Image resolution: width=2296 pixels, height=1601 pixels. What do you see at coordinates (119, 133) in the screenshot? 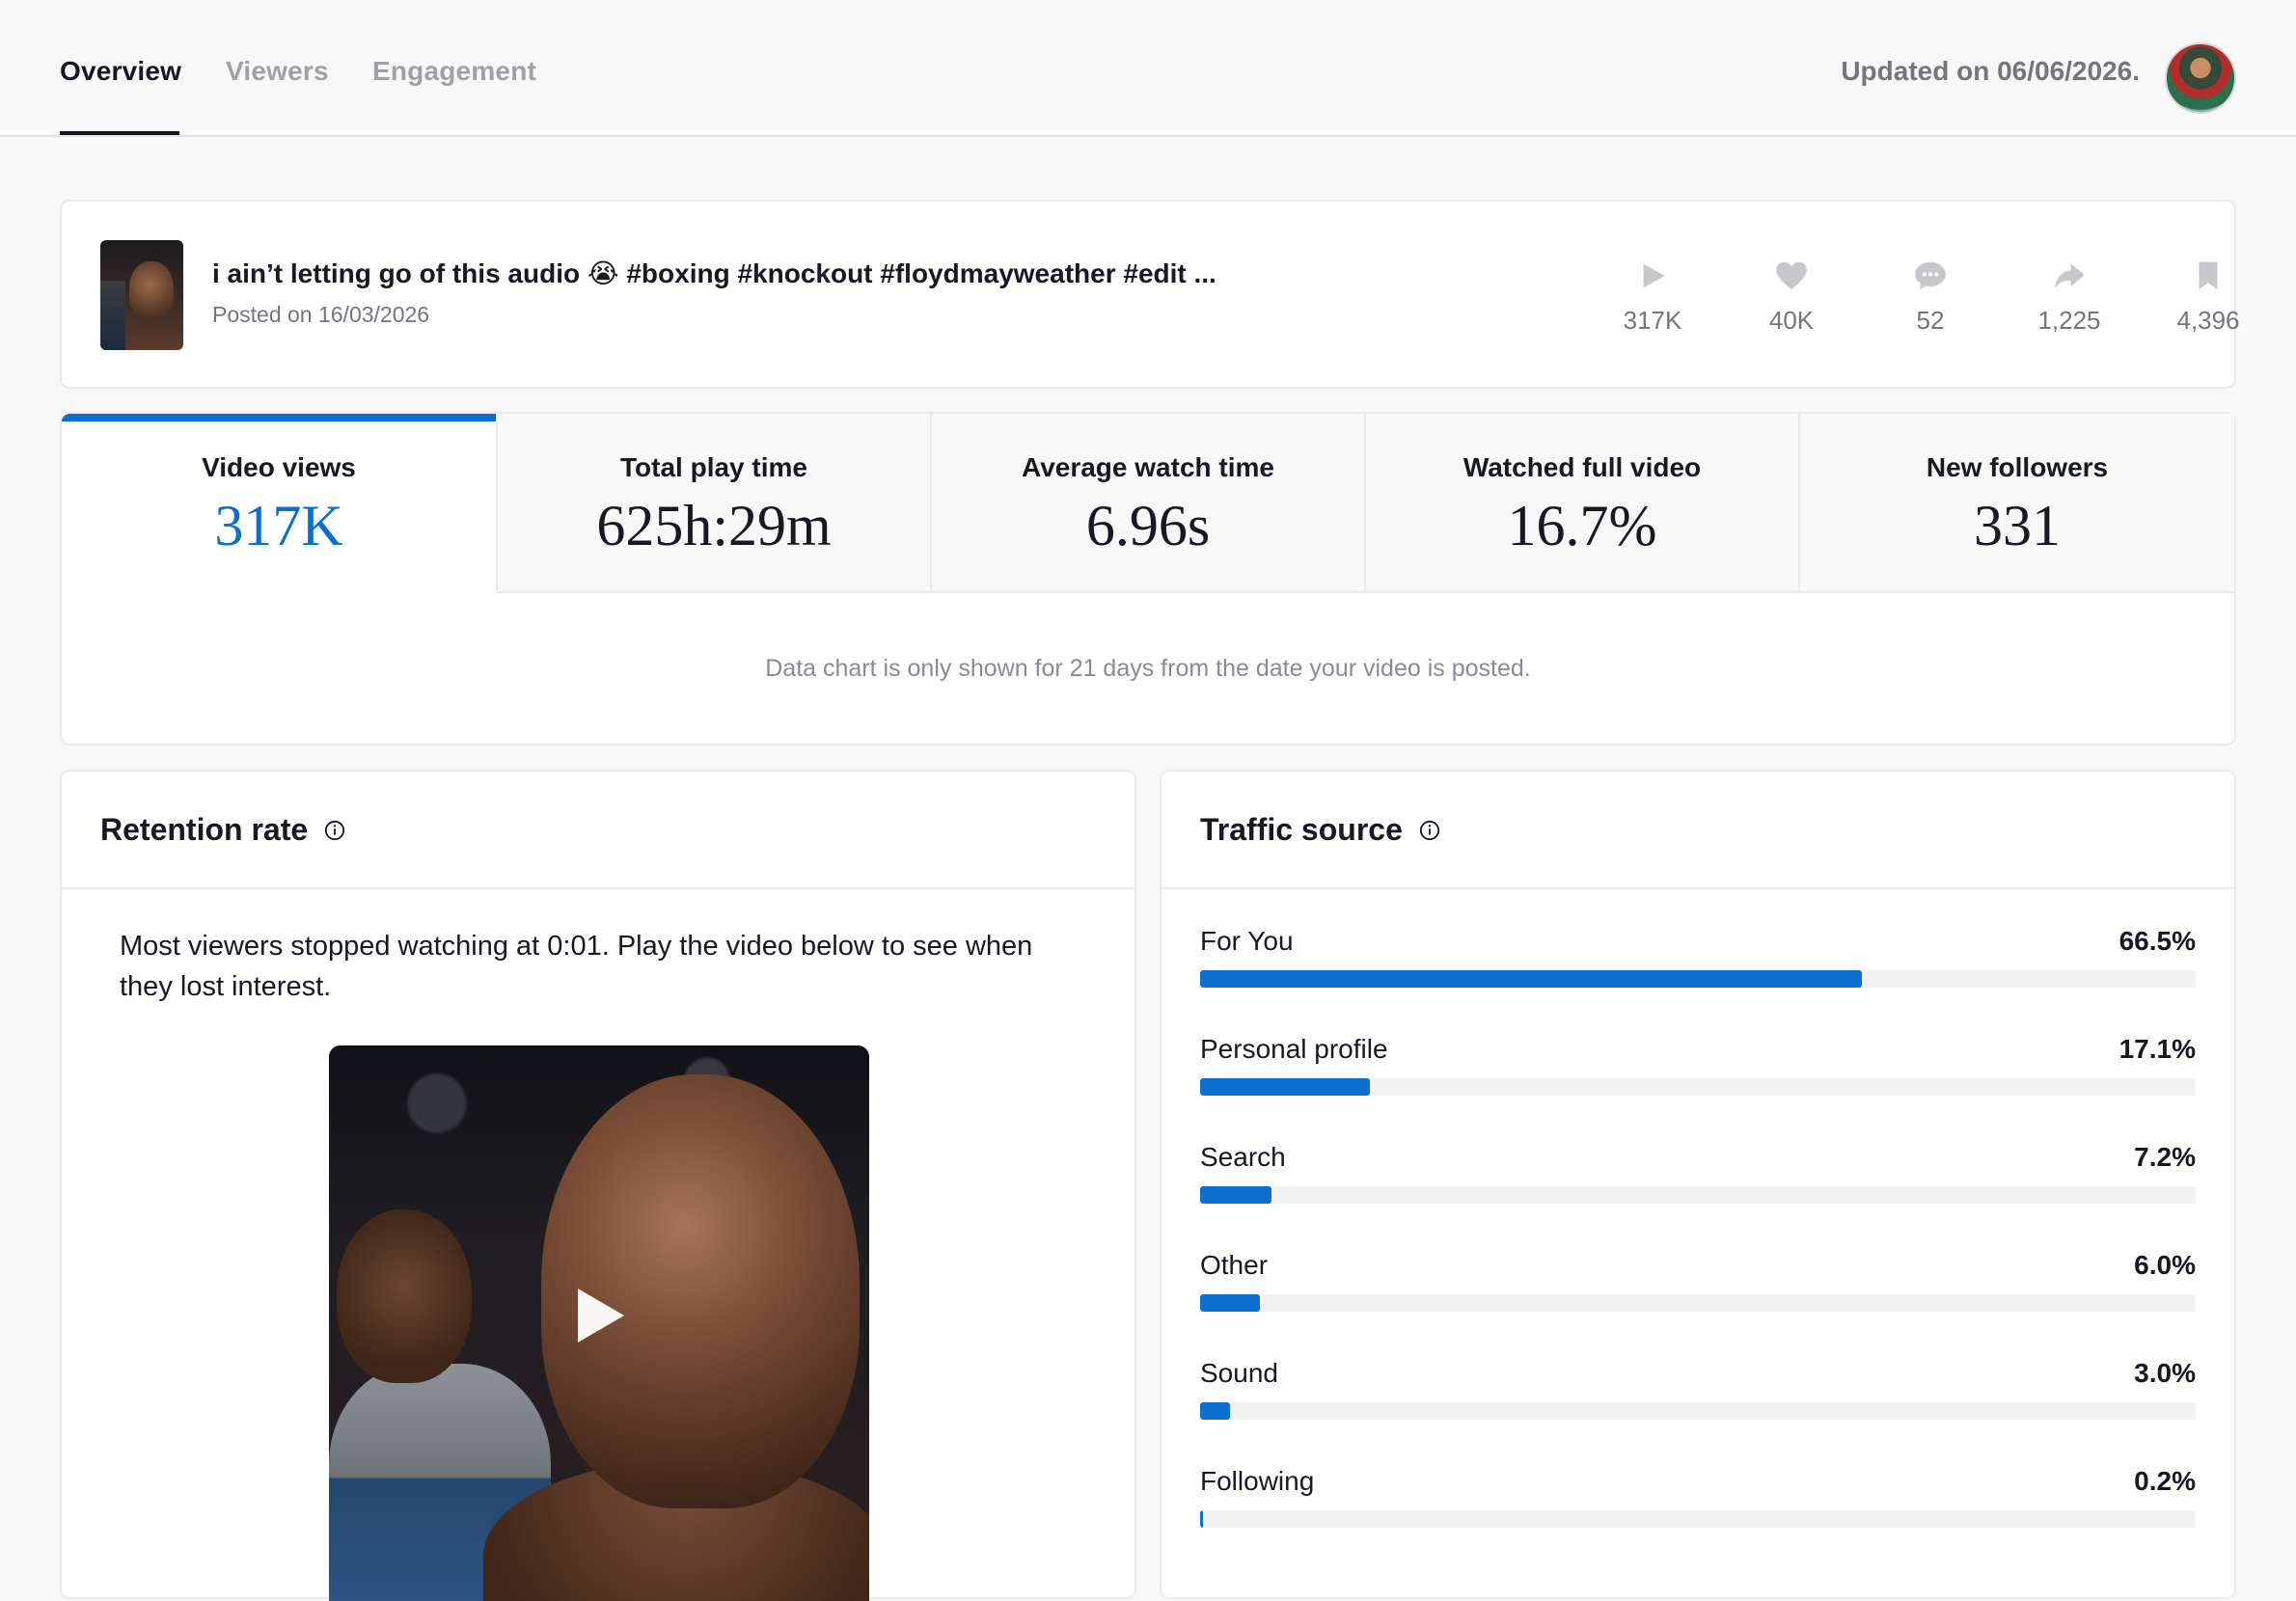
I see `active-tab-indicator` at bounding box center [119, 133].